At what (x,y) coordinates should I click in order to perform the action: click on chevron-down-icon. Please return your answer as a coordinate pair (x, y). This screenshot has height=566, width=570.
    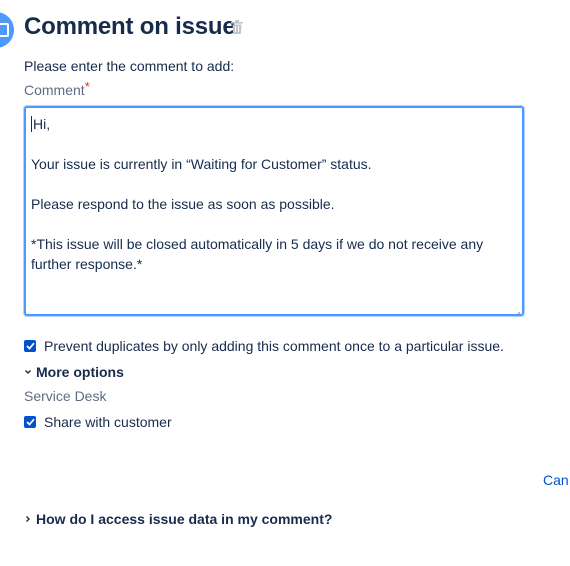
    Looking at the image, I should click on (28, 372).